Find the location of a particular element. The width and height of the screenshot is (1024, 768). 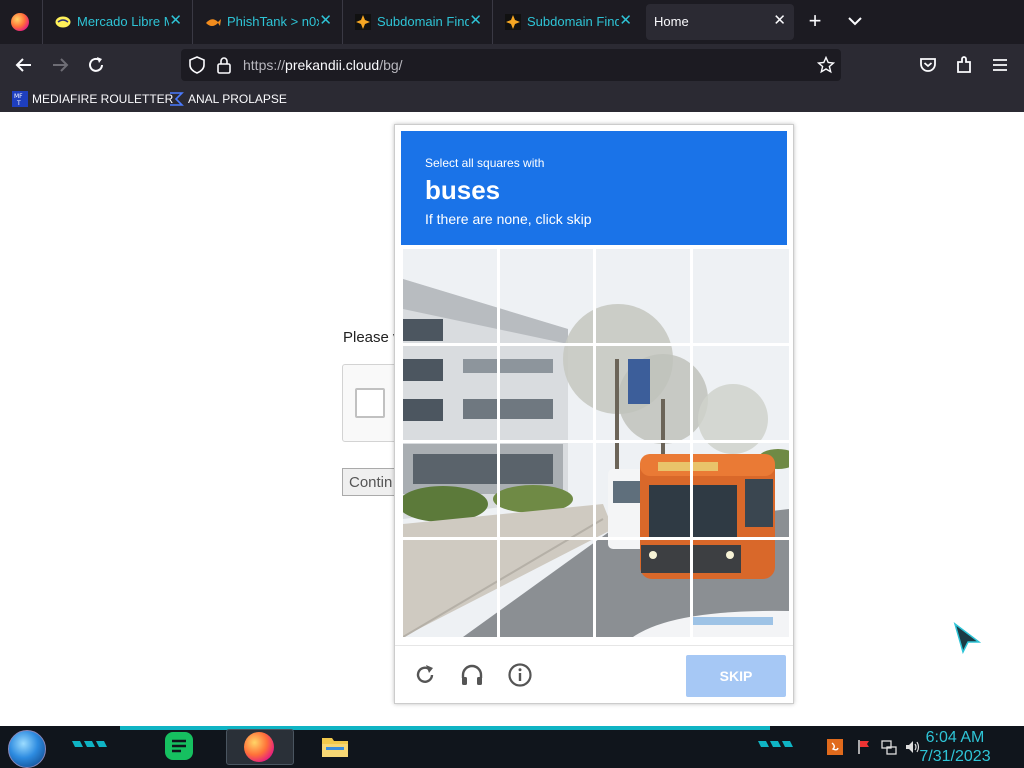

url-path: /bg/ is located at coordinates (391, 65).